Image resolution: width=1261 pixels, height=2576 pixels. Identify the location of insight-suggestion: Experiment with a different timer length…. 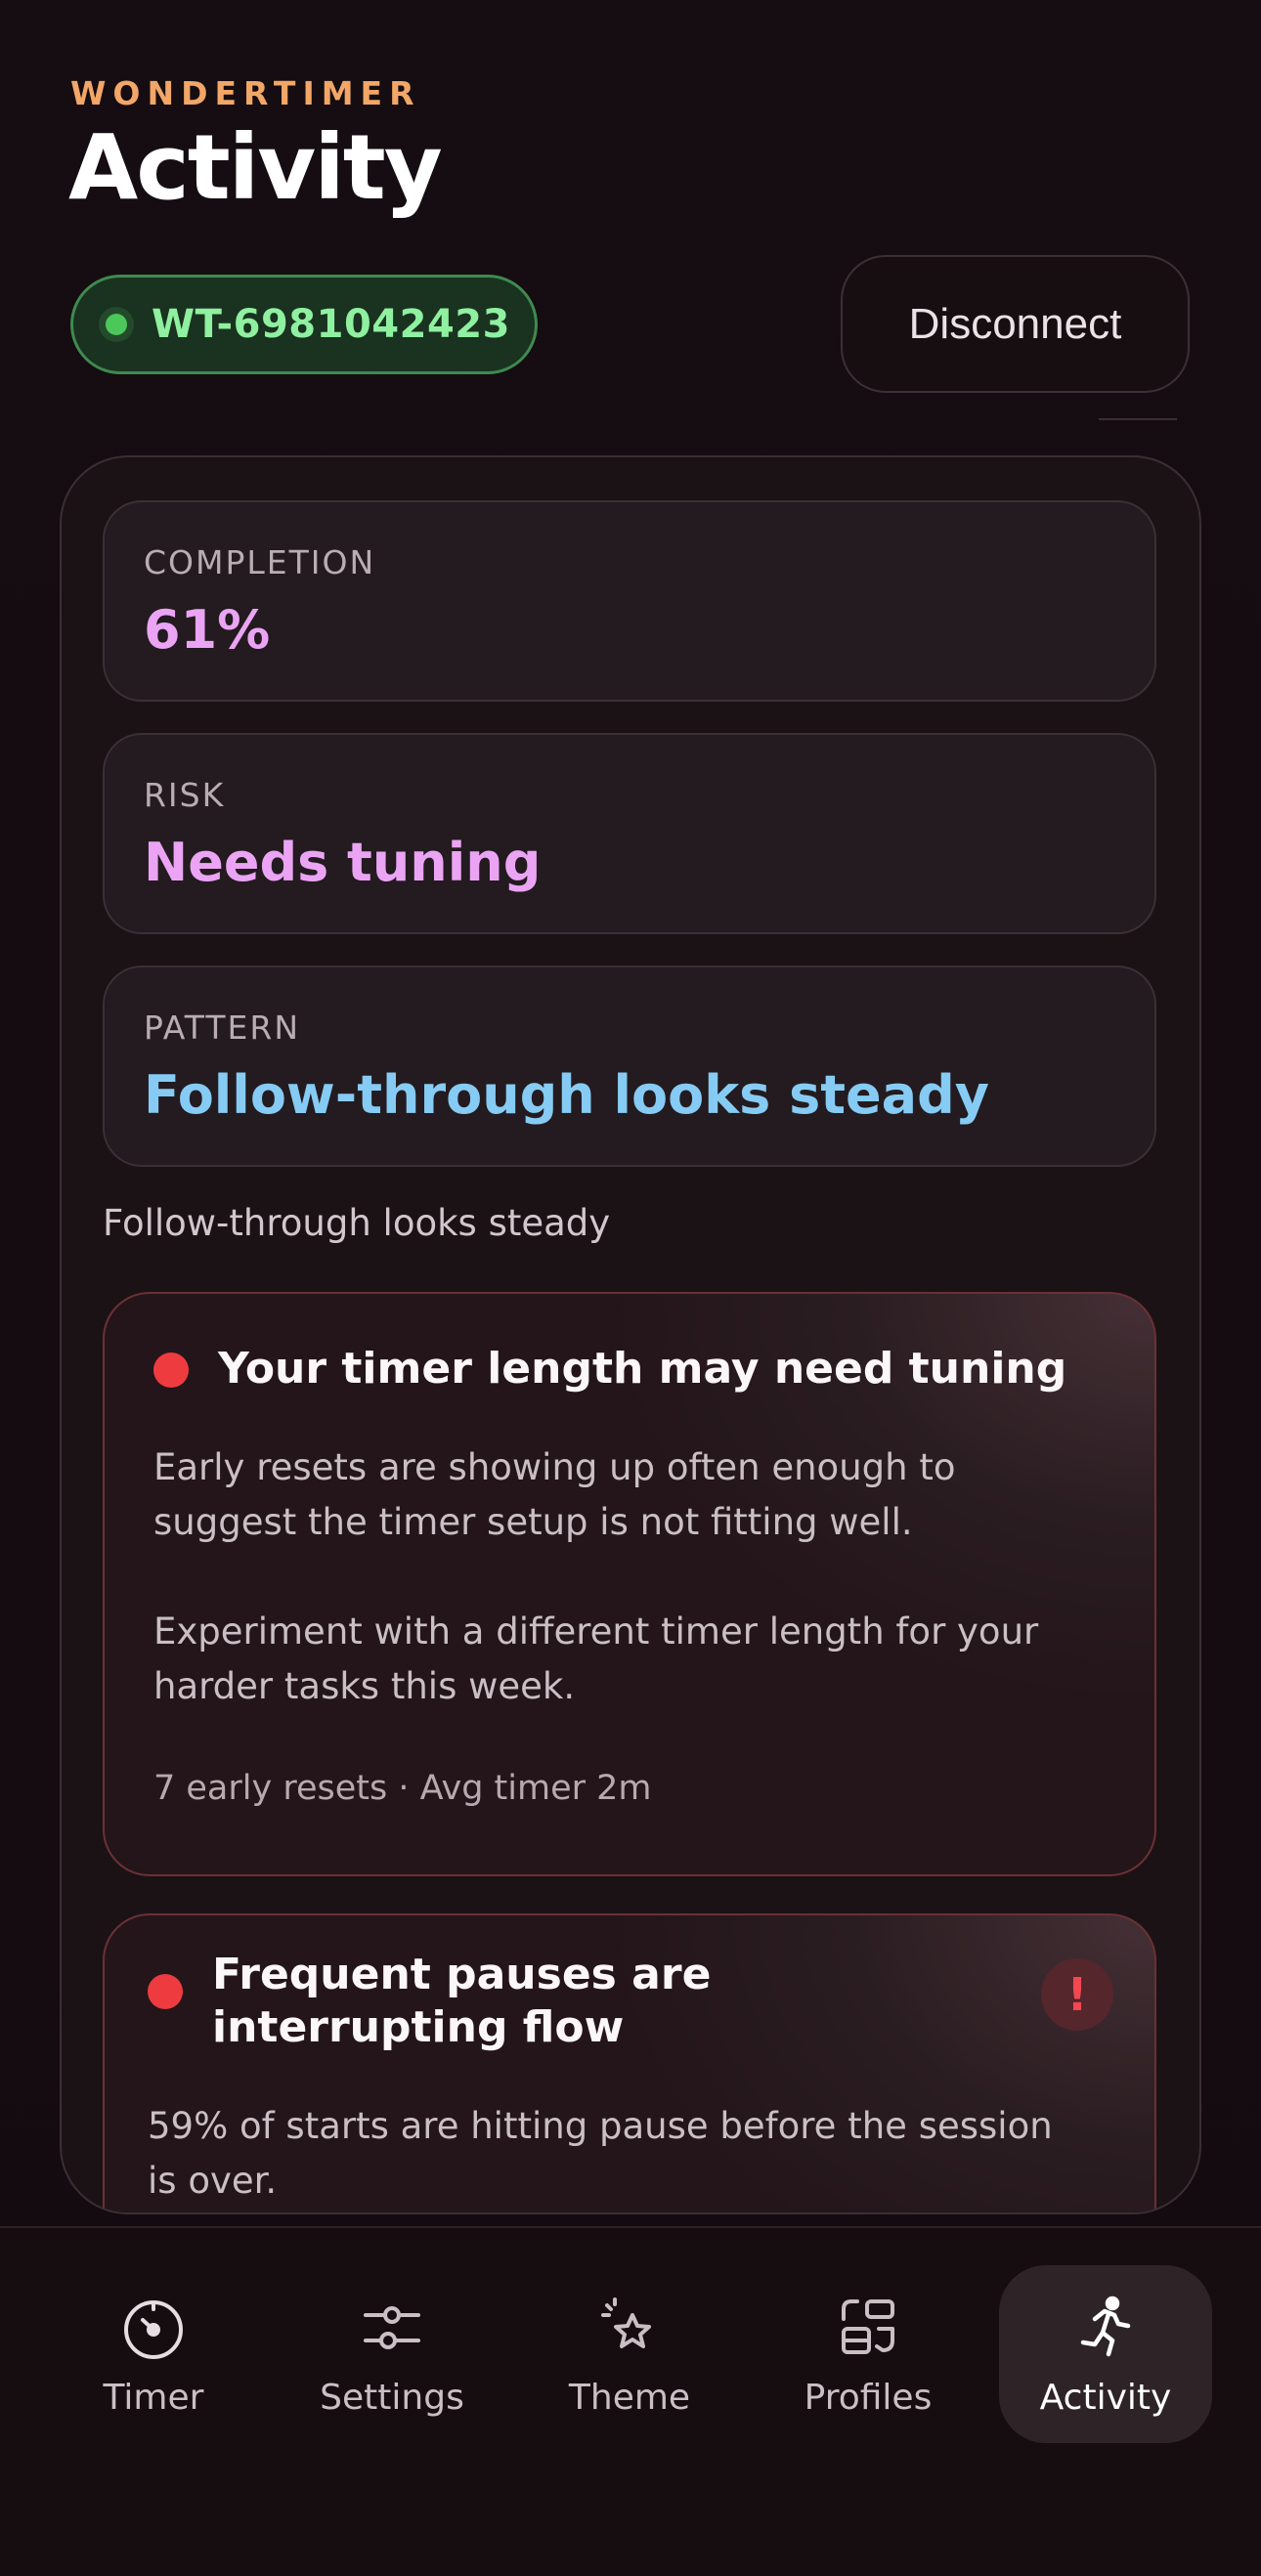
(596, 1659).